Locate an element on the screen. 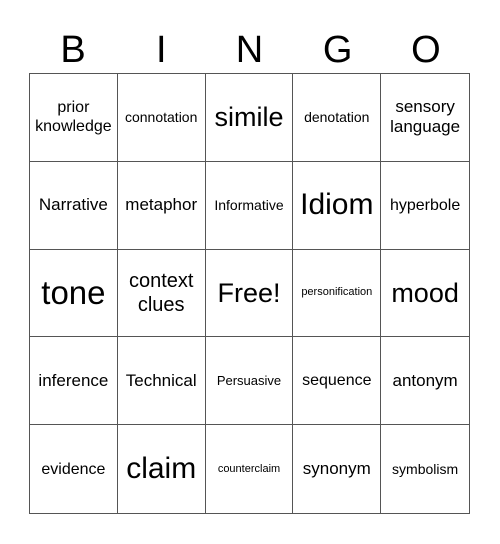 The image size is (500, 544). bingo-cell: personification is located at coordinates (337, 293).